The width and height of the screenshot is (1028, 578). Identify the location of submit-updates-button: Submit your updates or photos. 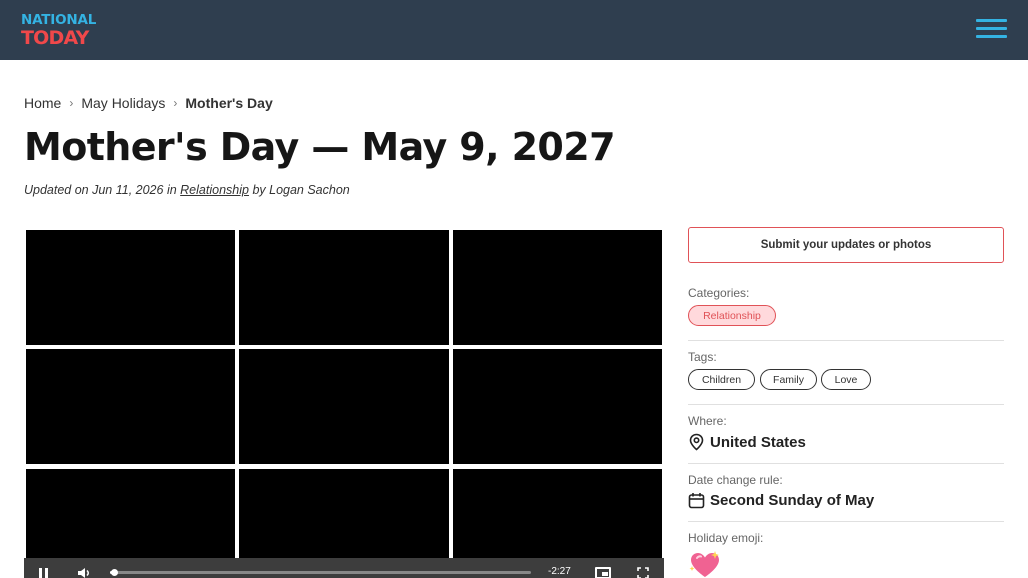
(846, 245).